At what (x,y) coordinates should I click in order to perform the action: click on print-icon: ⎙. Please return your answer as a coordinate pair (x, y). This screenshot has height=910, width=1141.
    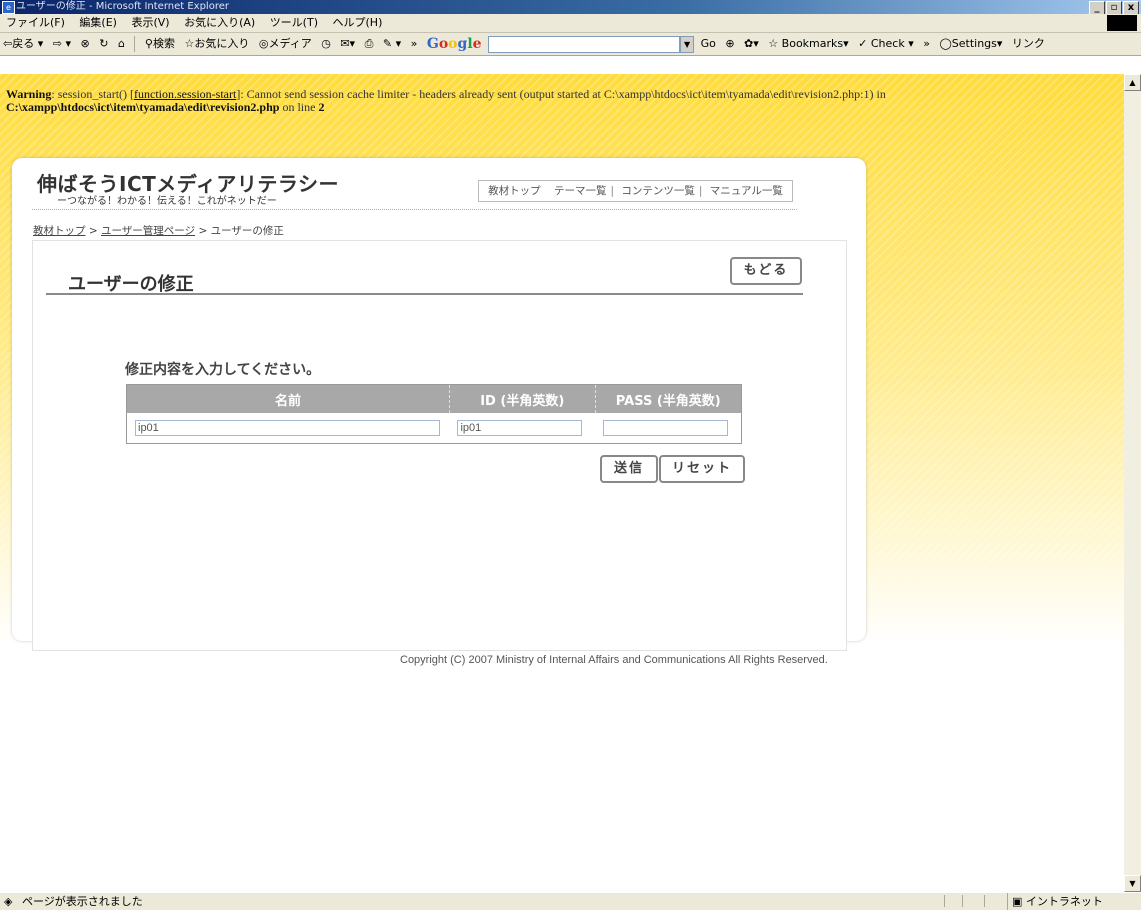
    Looking at the image, I should click on (369, 44).